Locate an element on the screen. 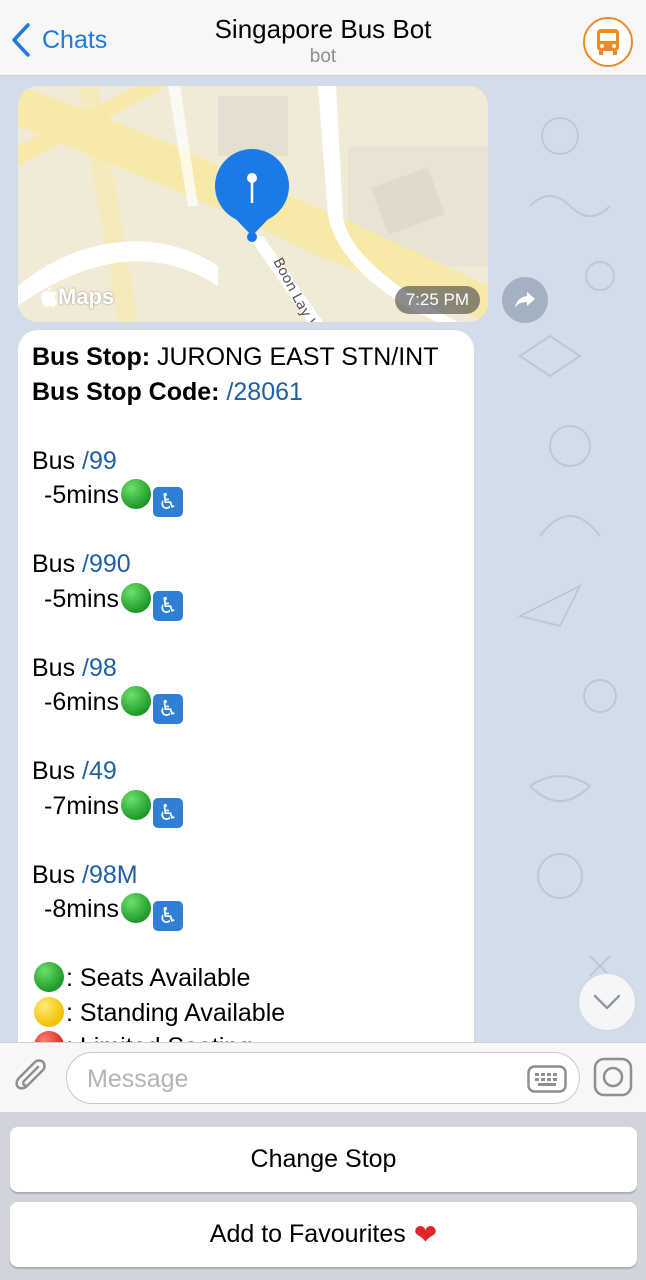 Image resolution: width=646 pixels, height=1280 pixels. wallpaper-pattern is located at coordinates (567, 547).